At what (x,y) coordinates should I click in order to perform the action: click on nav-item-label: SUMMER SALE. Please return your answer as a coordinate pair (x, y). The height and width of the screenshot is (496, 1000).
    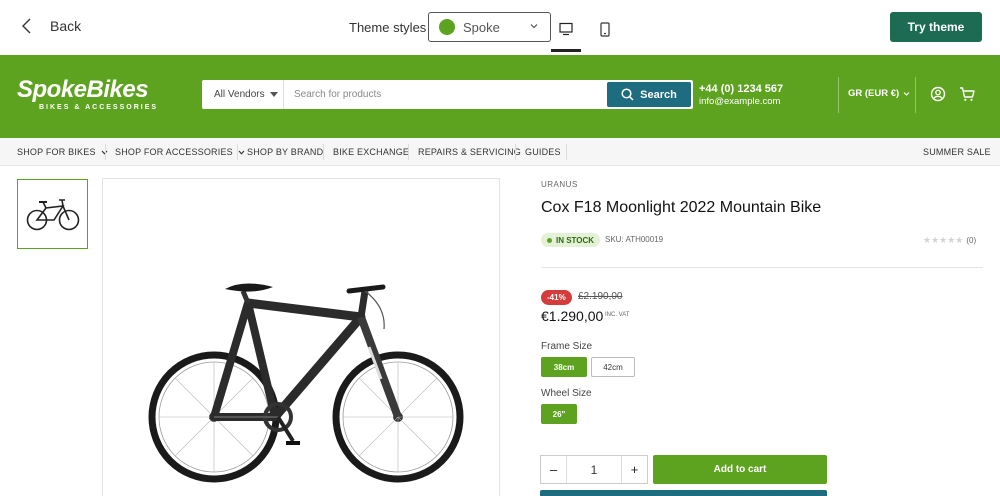
    Looking at the image, I should click on (957, 152).